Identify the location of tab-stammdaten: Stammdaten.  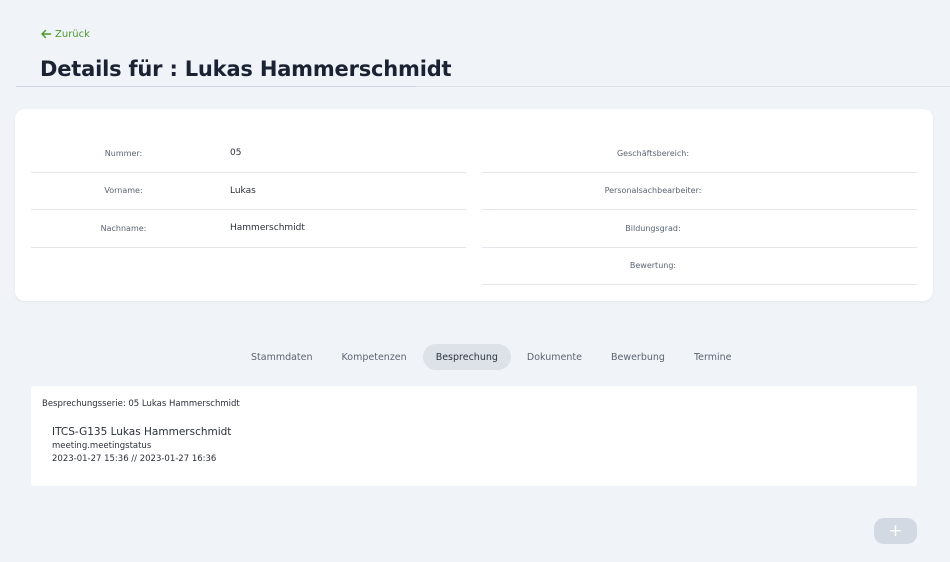
(282, 357).